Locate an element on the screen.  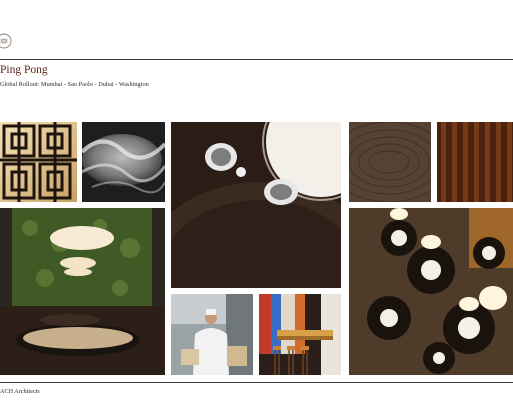
photo-smoke is located at coordinates (123, 162).